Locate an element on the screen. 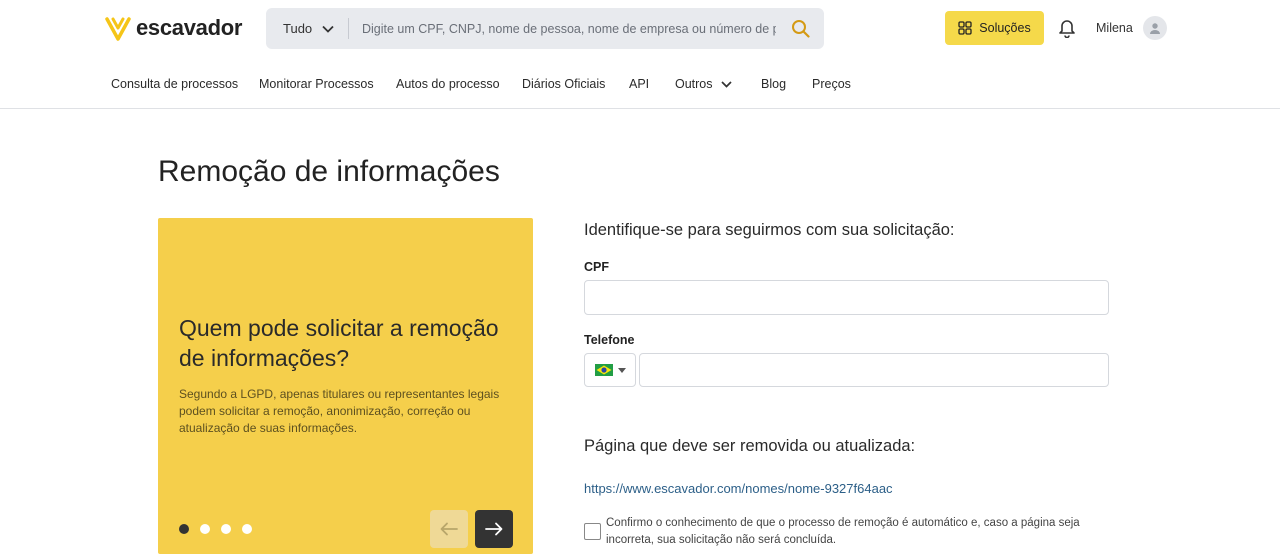 This screenshot has height=554, width=1280. avatar is located at coordinates (1154, 28).